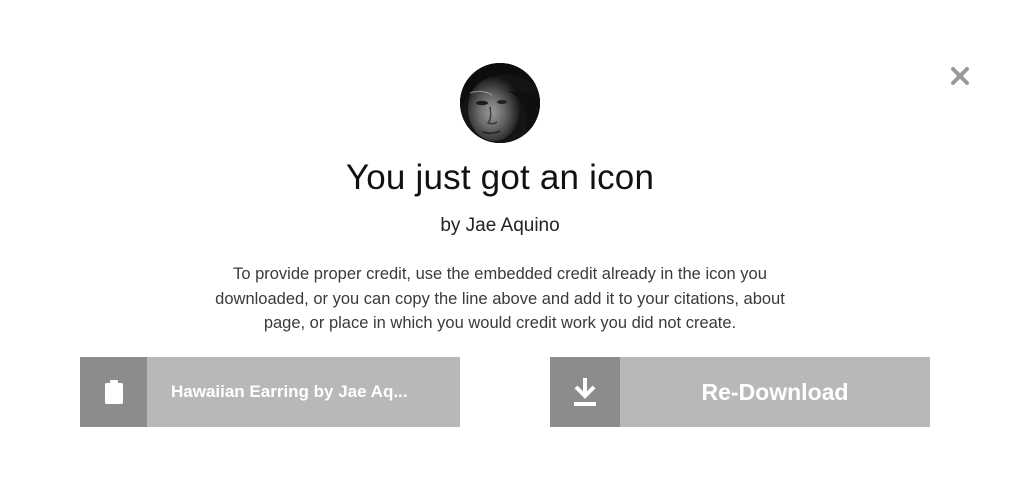 This screenshot has width=1013, height=499. I want to click on close-icon, so click(960, 76).